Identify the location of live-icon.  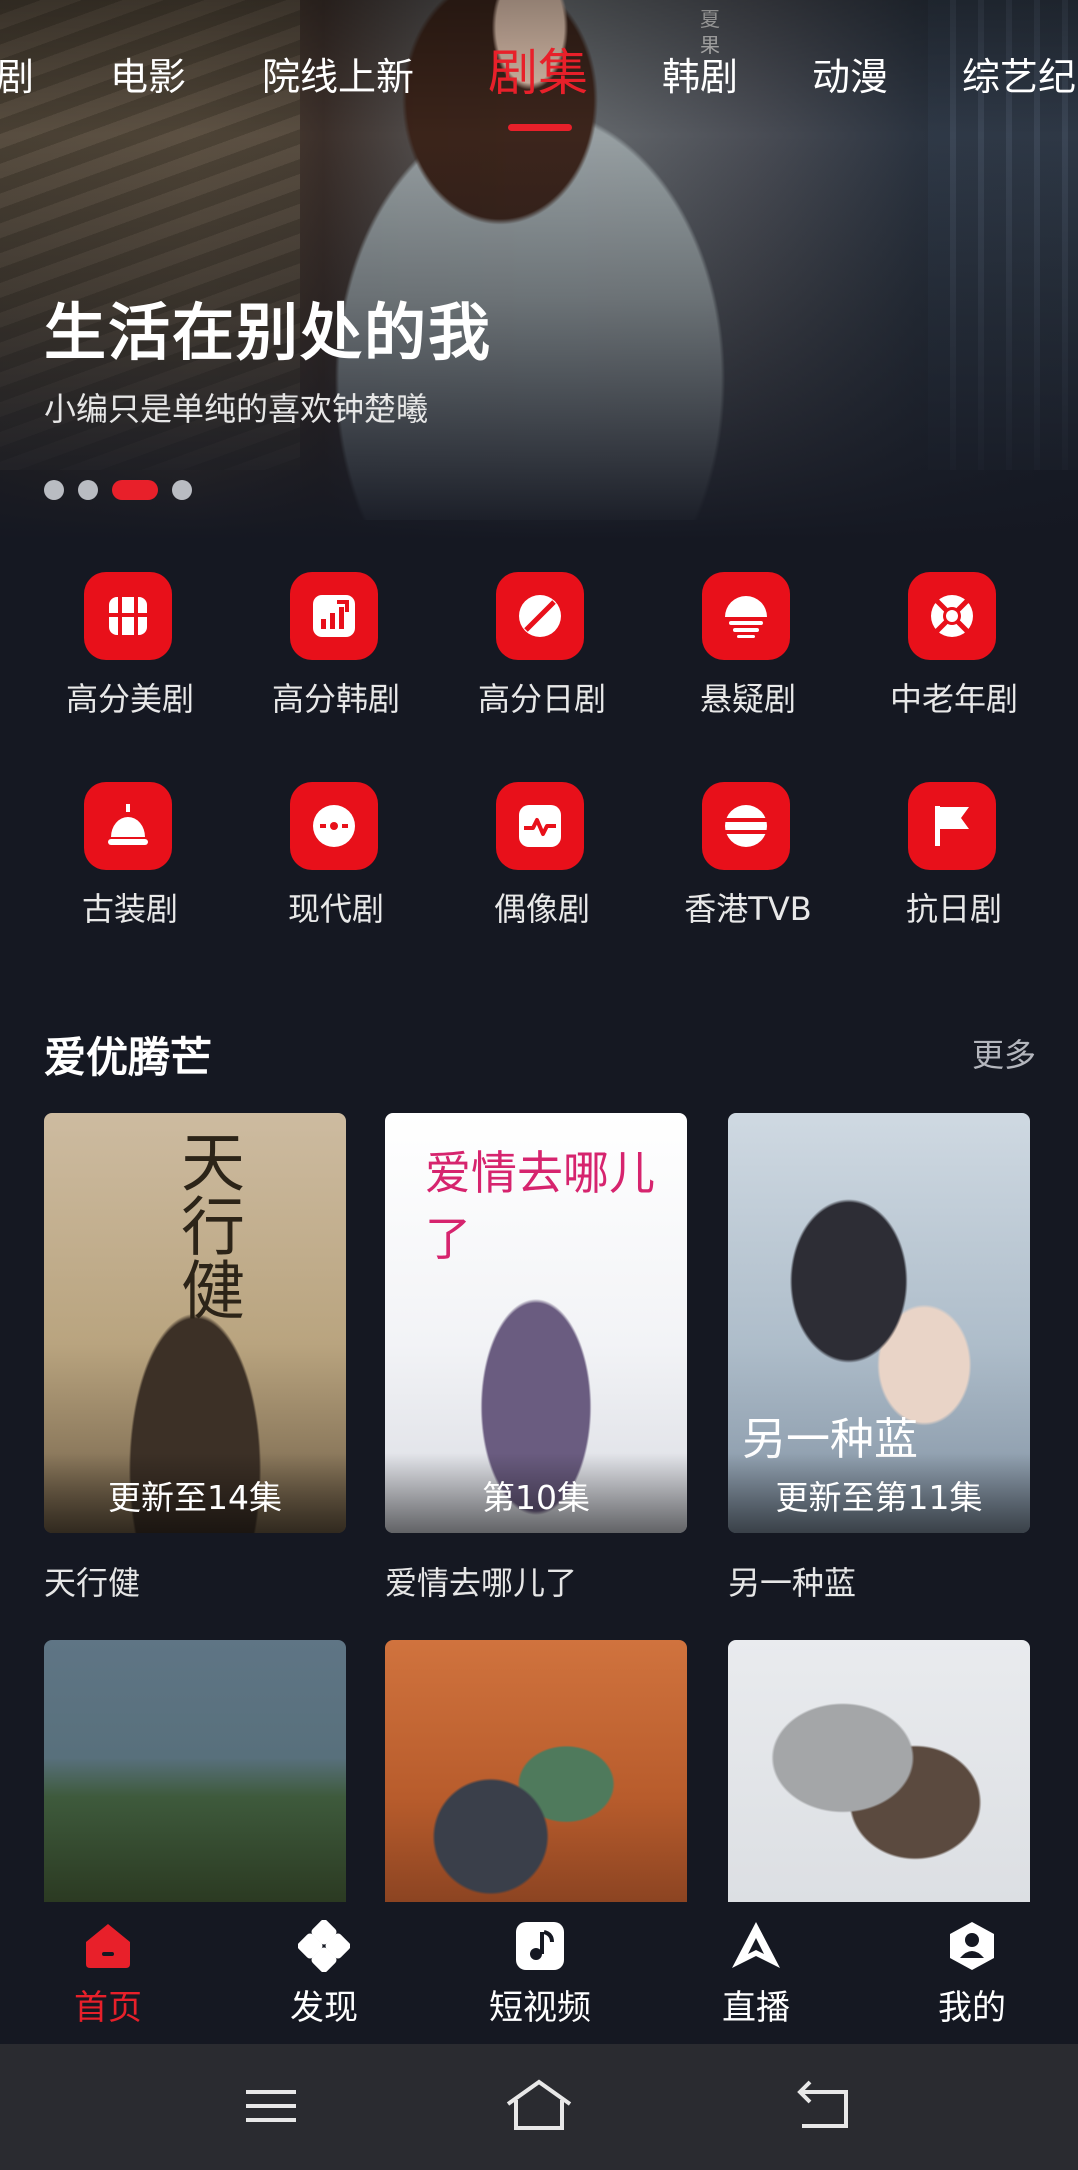
(756, 1945).